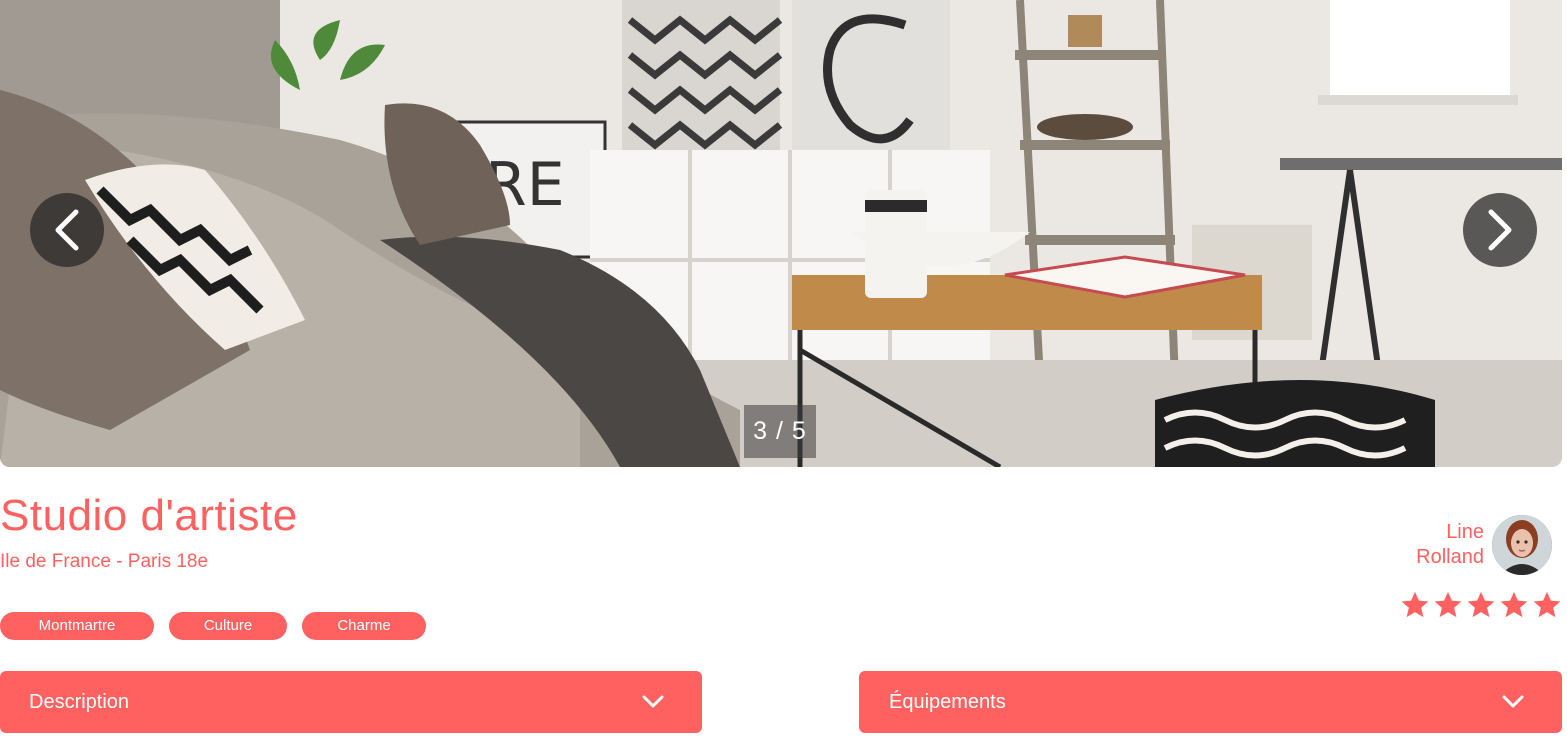 The height and width of the screenshot is (740, 1567). What do you see at coordinates (1210, 702) in the screenshot?
I see `equipment-collapse-button: Équipements` at bounding box center [1210, 702].